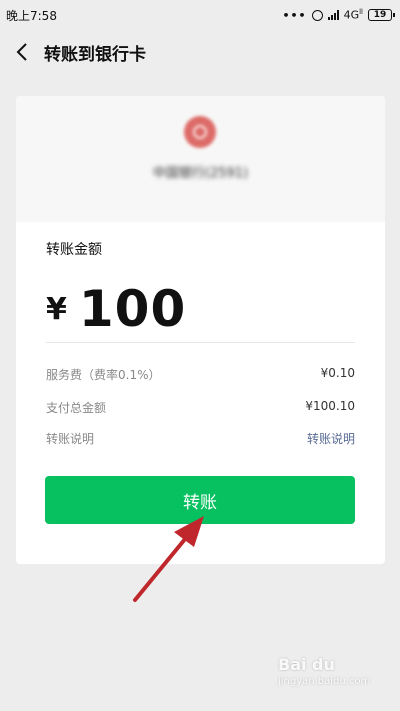 This screenshot has height=711, width=400. I want to click on watermark-logo: Bai du, so click(306, 664).